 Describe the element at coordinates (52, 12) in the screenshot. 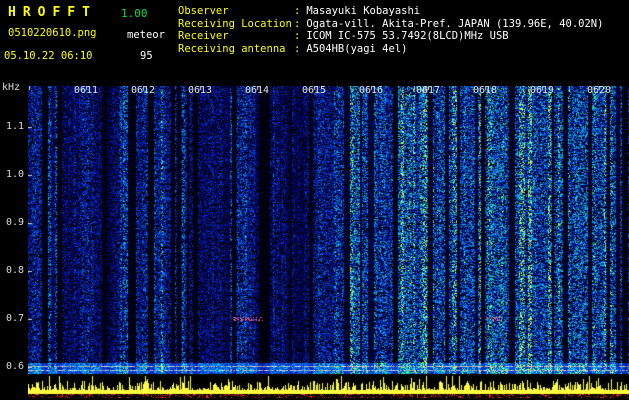

I see `app-title: HROFFT` at that location.